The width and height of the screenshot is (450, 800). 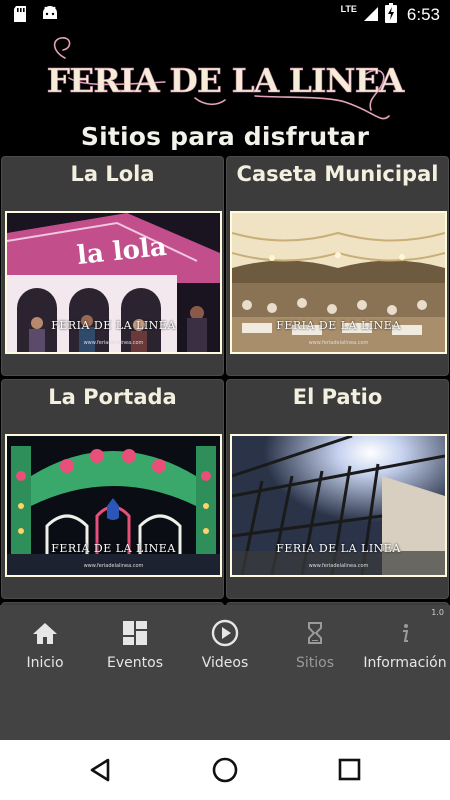 What do you see at coordinates (423, 14) in the screenshot?
I see `clock: 6:53` at bounding box center [423, 14].